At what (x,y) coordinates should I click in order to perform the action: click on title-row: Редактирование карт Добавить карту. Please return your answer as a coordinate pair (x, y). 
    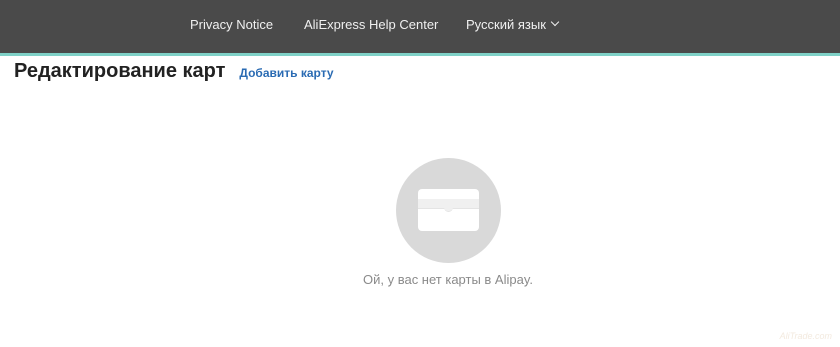
    Looking at the image, I should click on (174, 71).